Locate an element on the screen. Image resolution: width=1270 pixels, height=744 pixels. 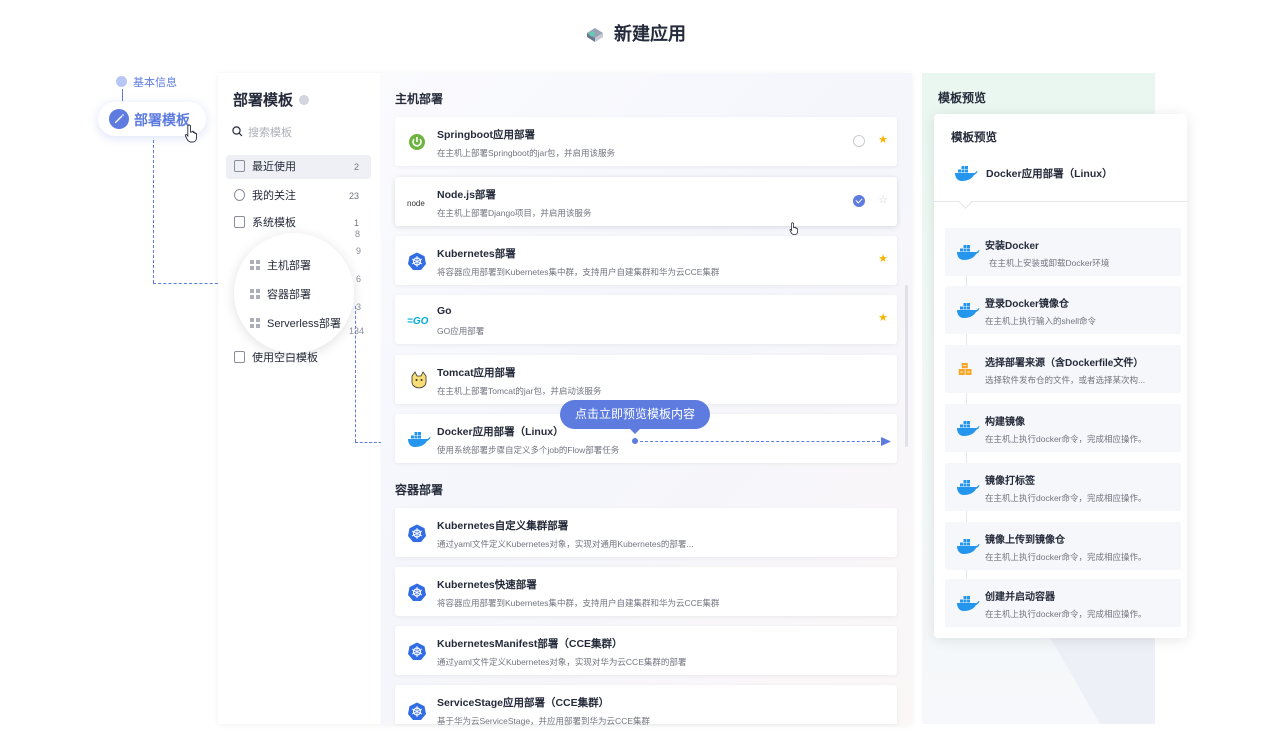
stage-item: 创建并启动容器 在主机上执行docker命令，完成相应操作。 is located at coordinates (1063, 603).